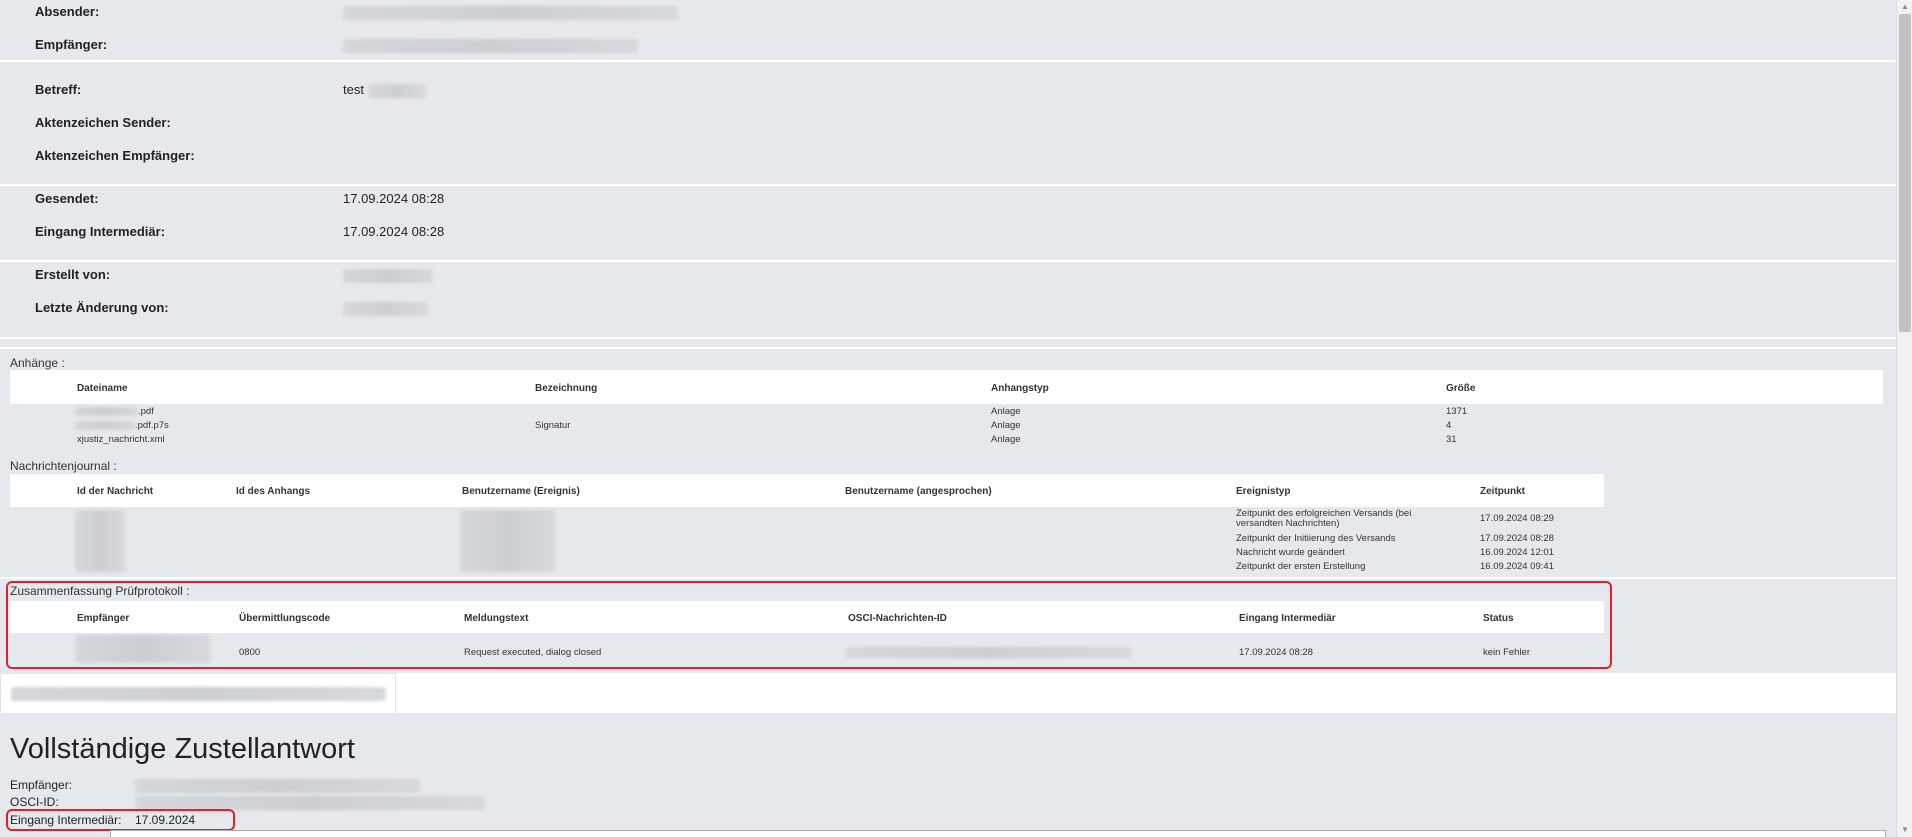 This screenshot has height=837, width=1912. I want to click on aktenzeichen-sender-label: Aktenzeichen Sender:, so click(103, 122).